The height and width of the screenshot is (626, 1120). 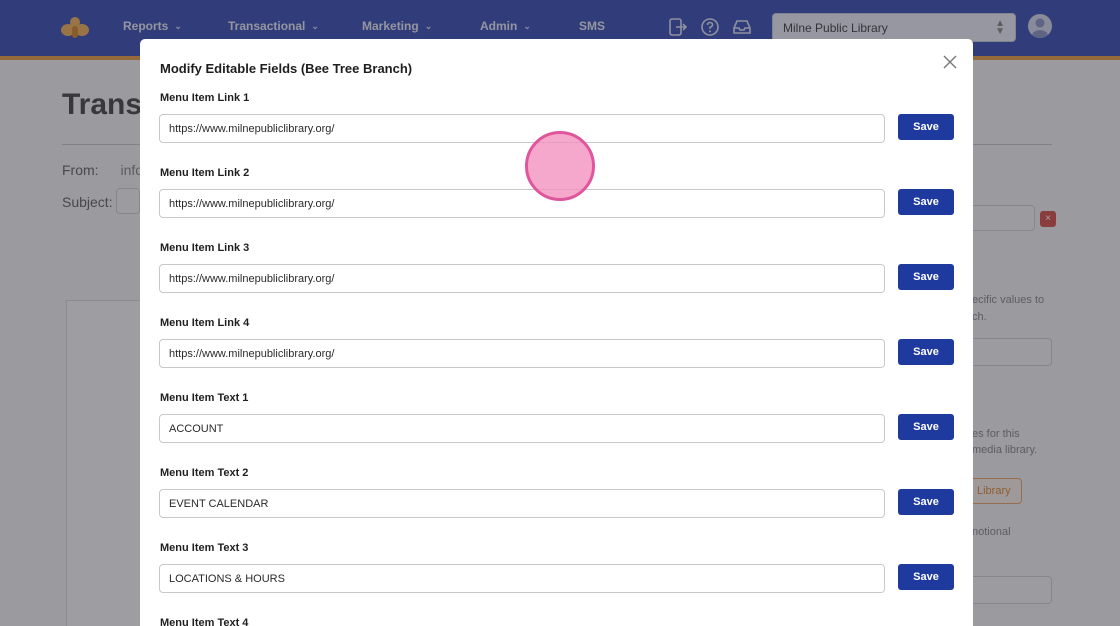 What do you see at coordinates (204, 473) in the screenshot?
I see `field-label: Menu Item Text 2` at bounding box center [204, 473].